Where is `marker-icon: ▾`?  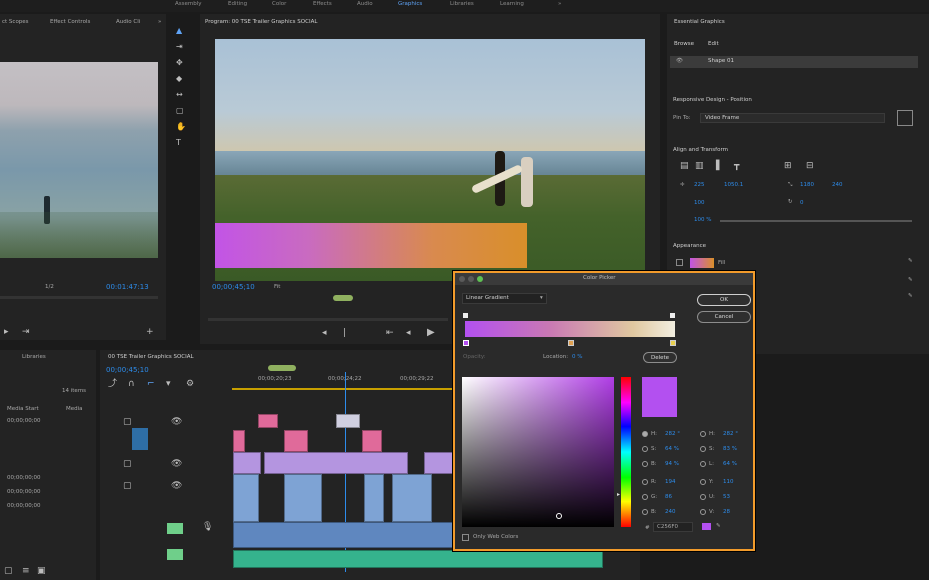 marker-icon: ▾ is located at coordinates (168, 384).